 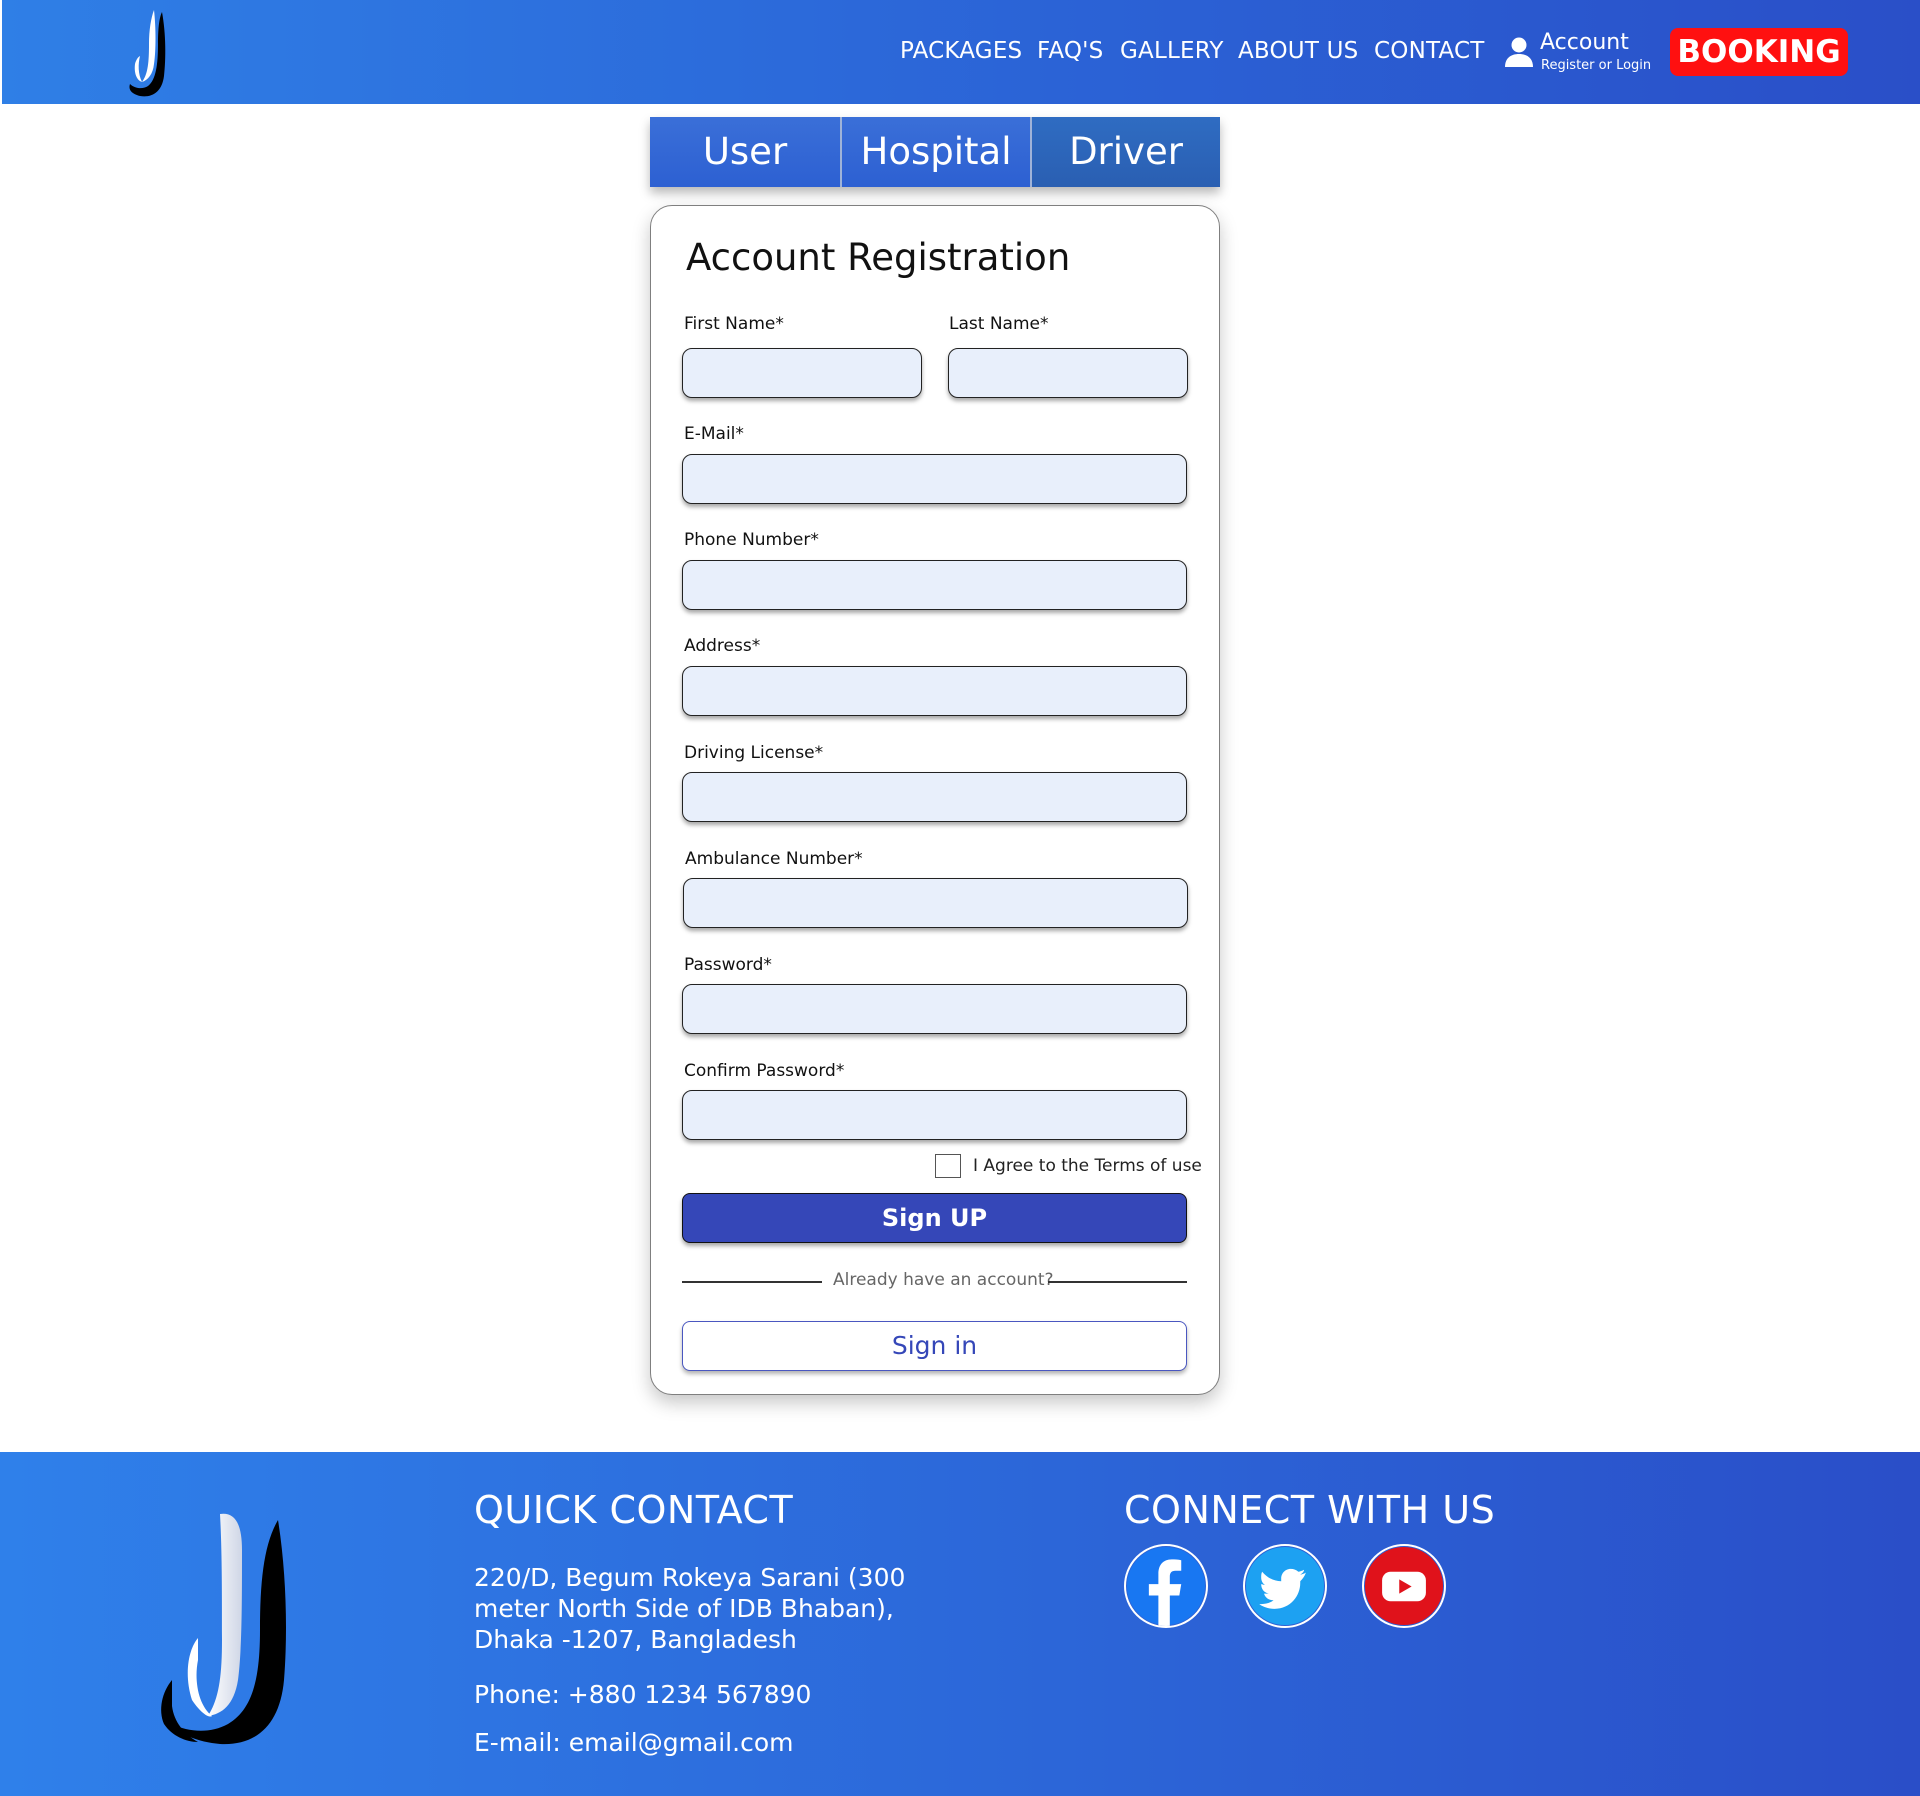 What do you see at coordinates (754, 753) in the screenshot?
I see `driving-license-label: Driving License*` at bounding box center [754, 753].